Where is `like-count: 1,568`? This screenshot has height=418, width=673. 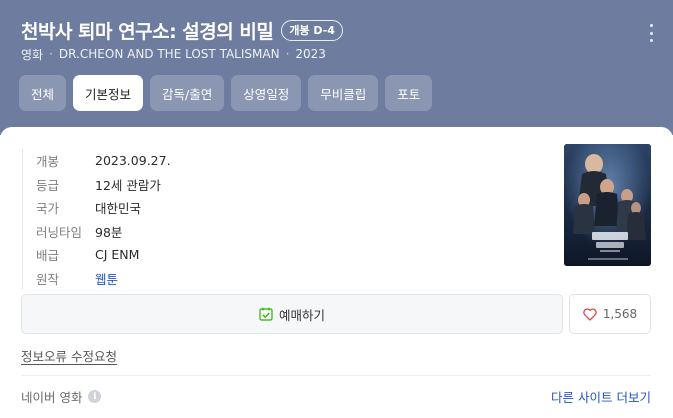
like-count: 1,568 is located at coordinates (620, 314).